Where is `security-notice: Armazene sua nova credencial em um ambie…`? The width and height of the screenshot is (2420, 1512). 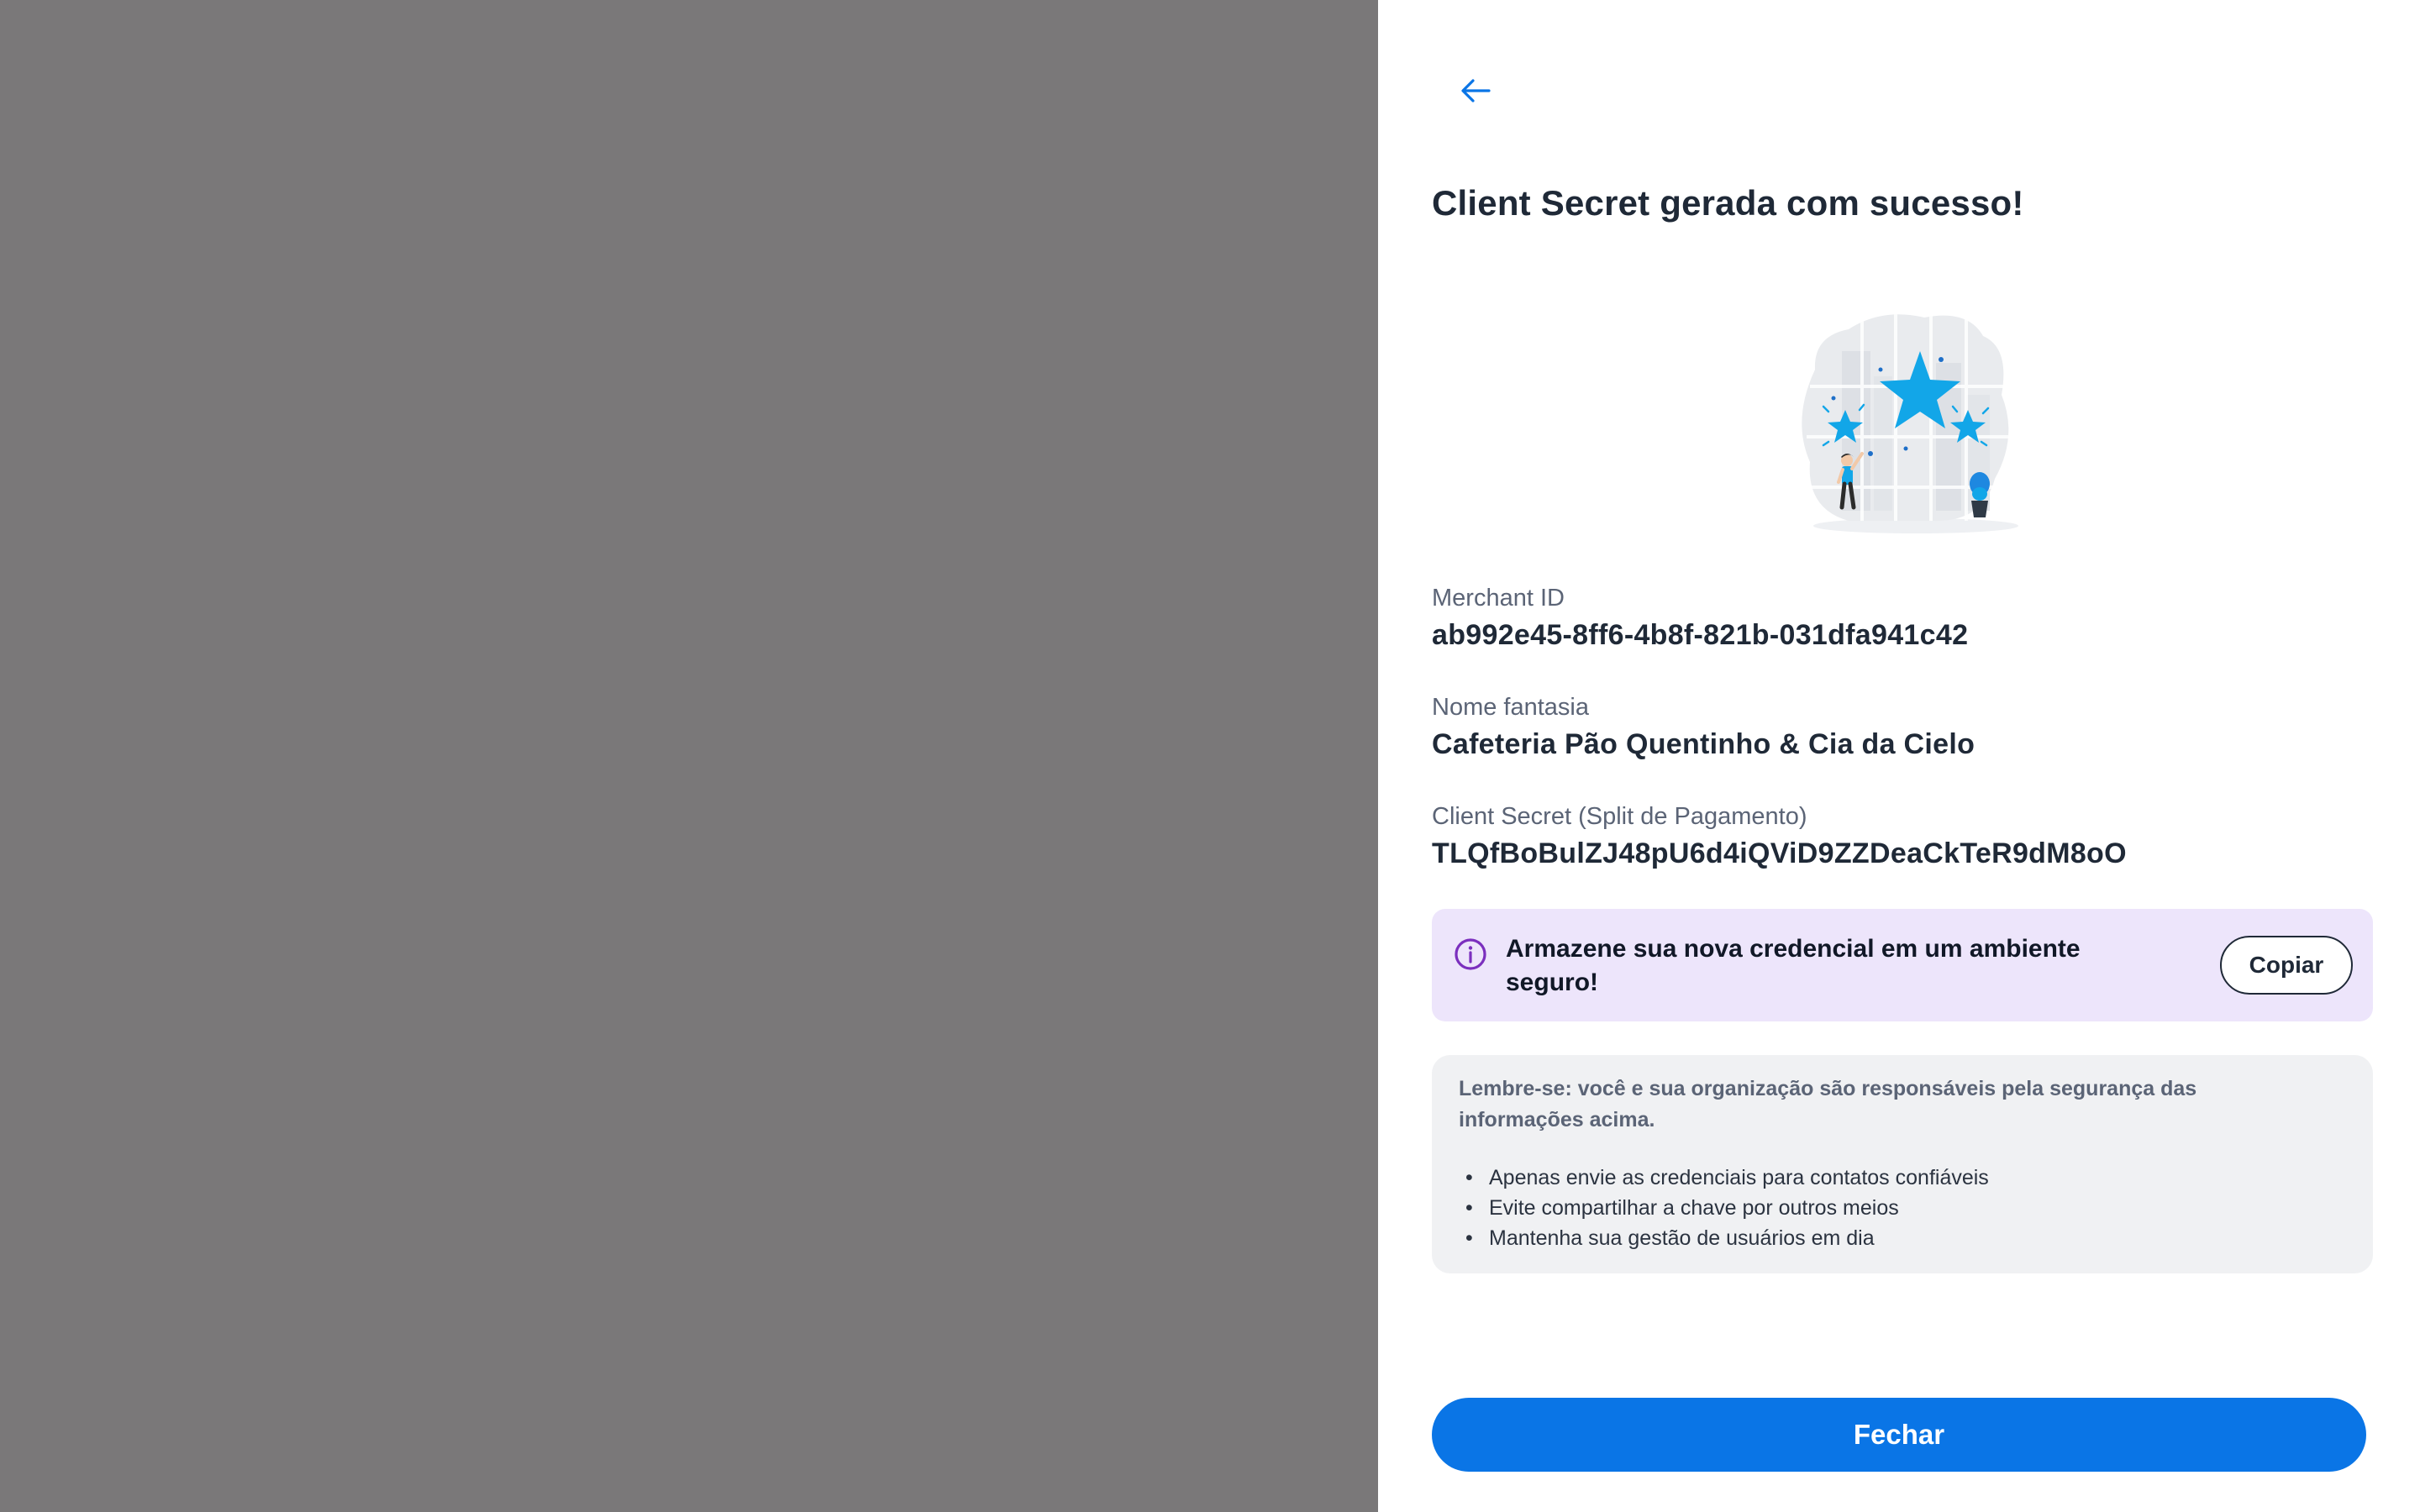 security-notice: Armazene sua nova credencial em um ambie… is located at coordinates (1903, 965).